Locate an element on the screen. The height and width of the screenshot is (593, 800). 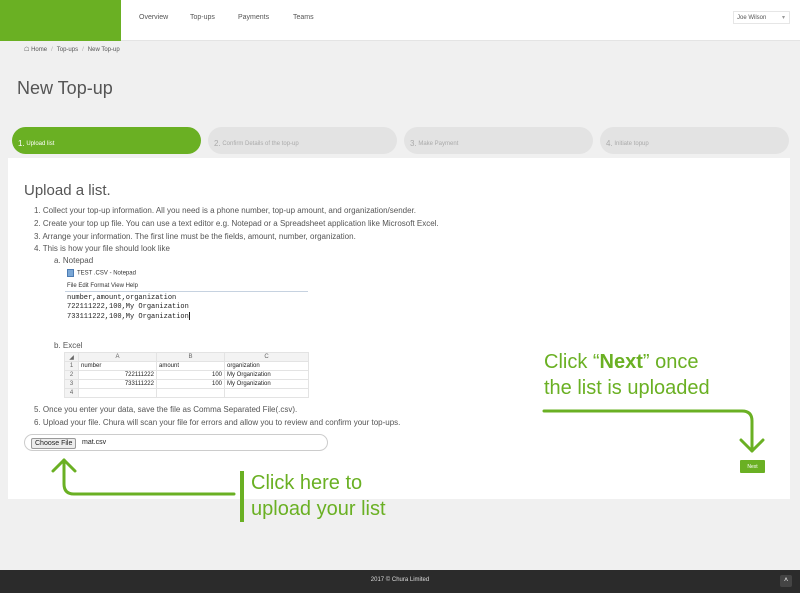
annotation-arrows is located at coordinates (408, 452).